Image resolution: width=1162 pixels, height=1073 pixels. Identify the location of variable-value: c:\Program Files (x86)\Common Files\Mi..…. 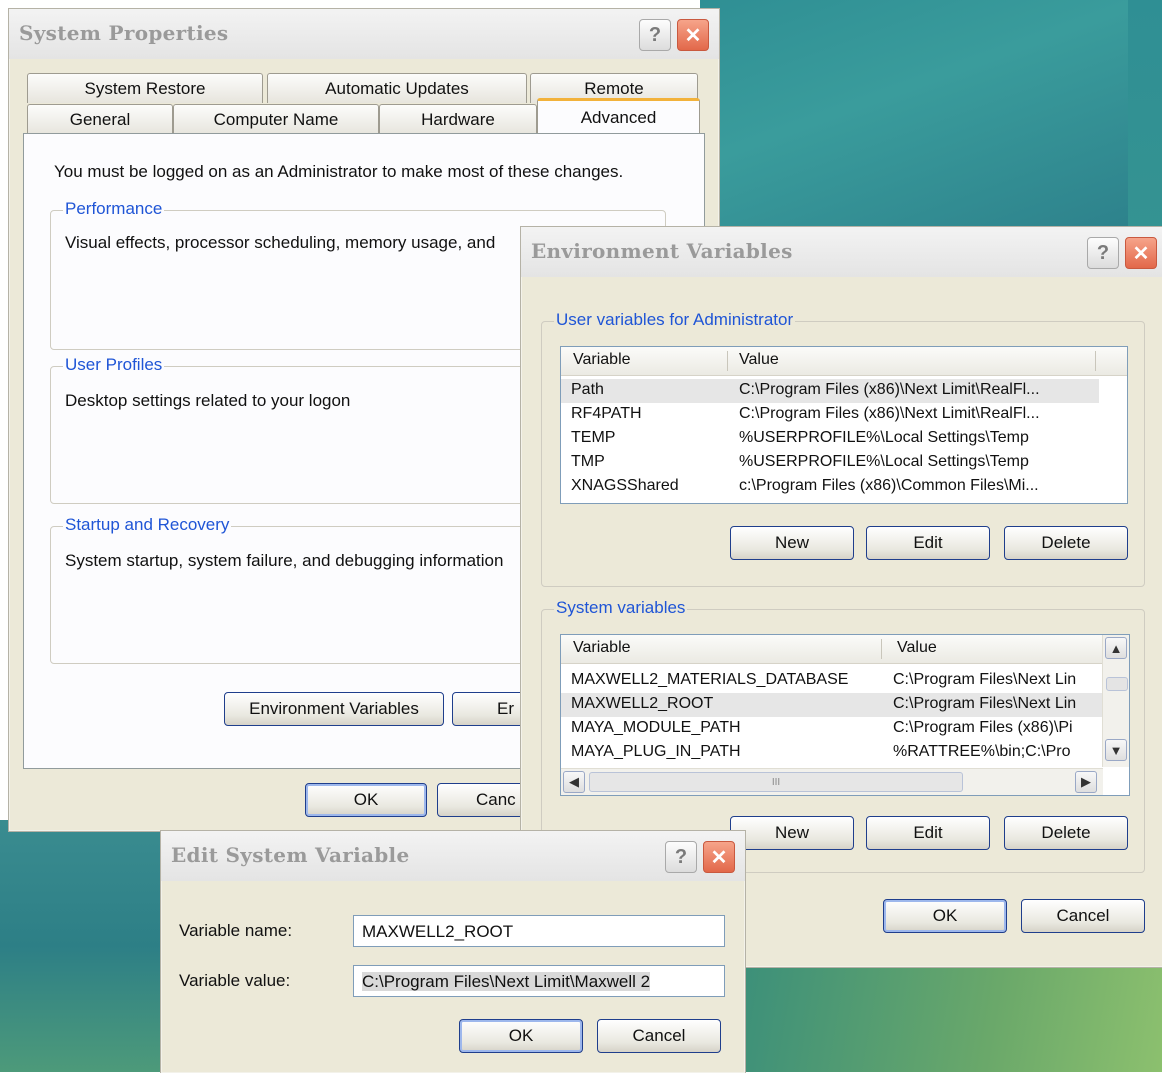
(889, 485).